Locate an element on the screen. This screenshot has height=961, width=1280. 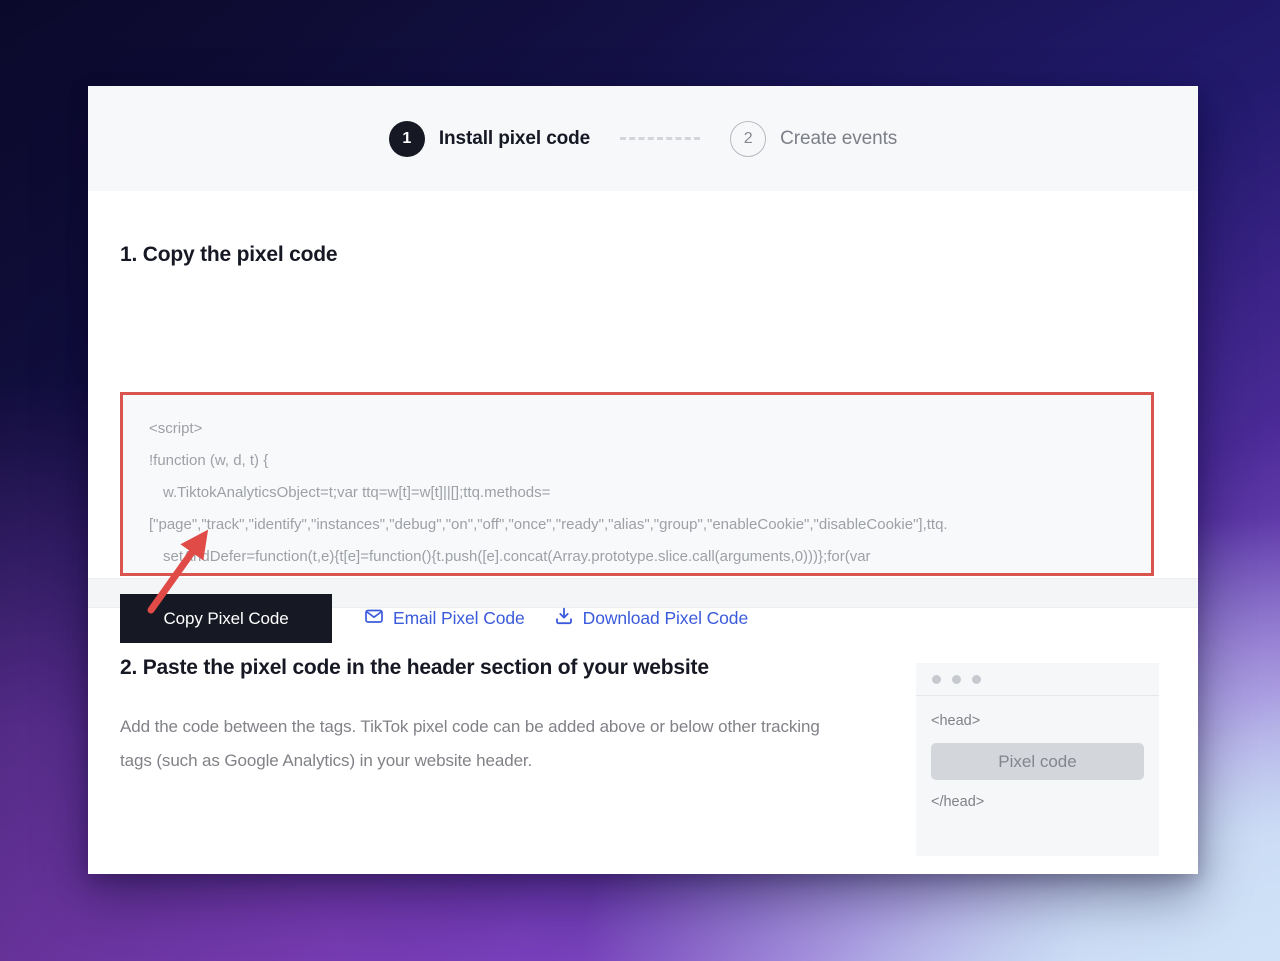
browser-window-mockup: <head> Pixel code </head> is located at coordinates (1037, 759).